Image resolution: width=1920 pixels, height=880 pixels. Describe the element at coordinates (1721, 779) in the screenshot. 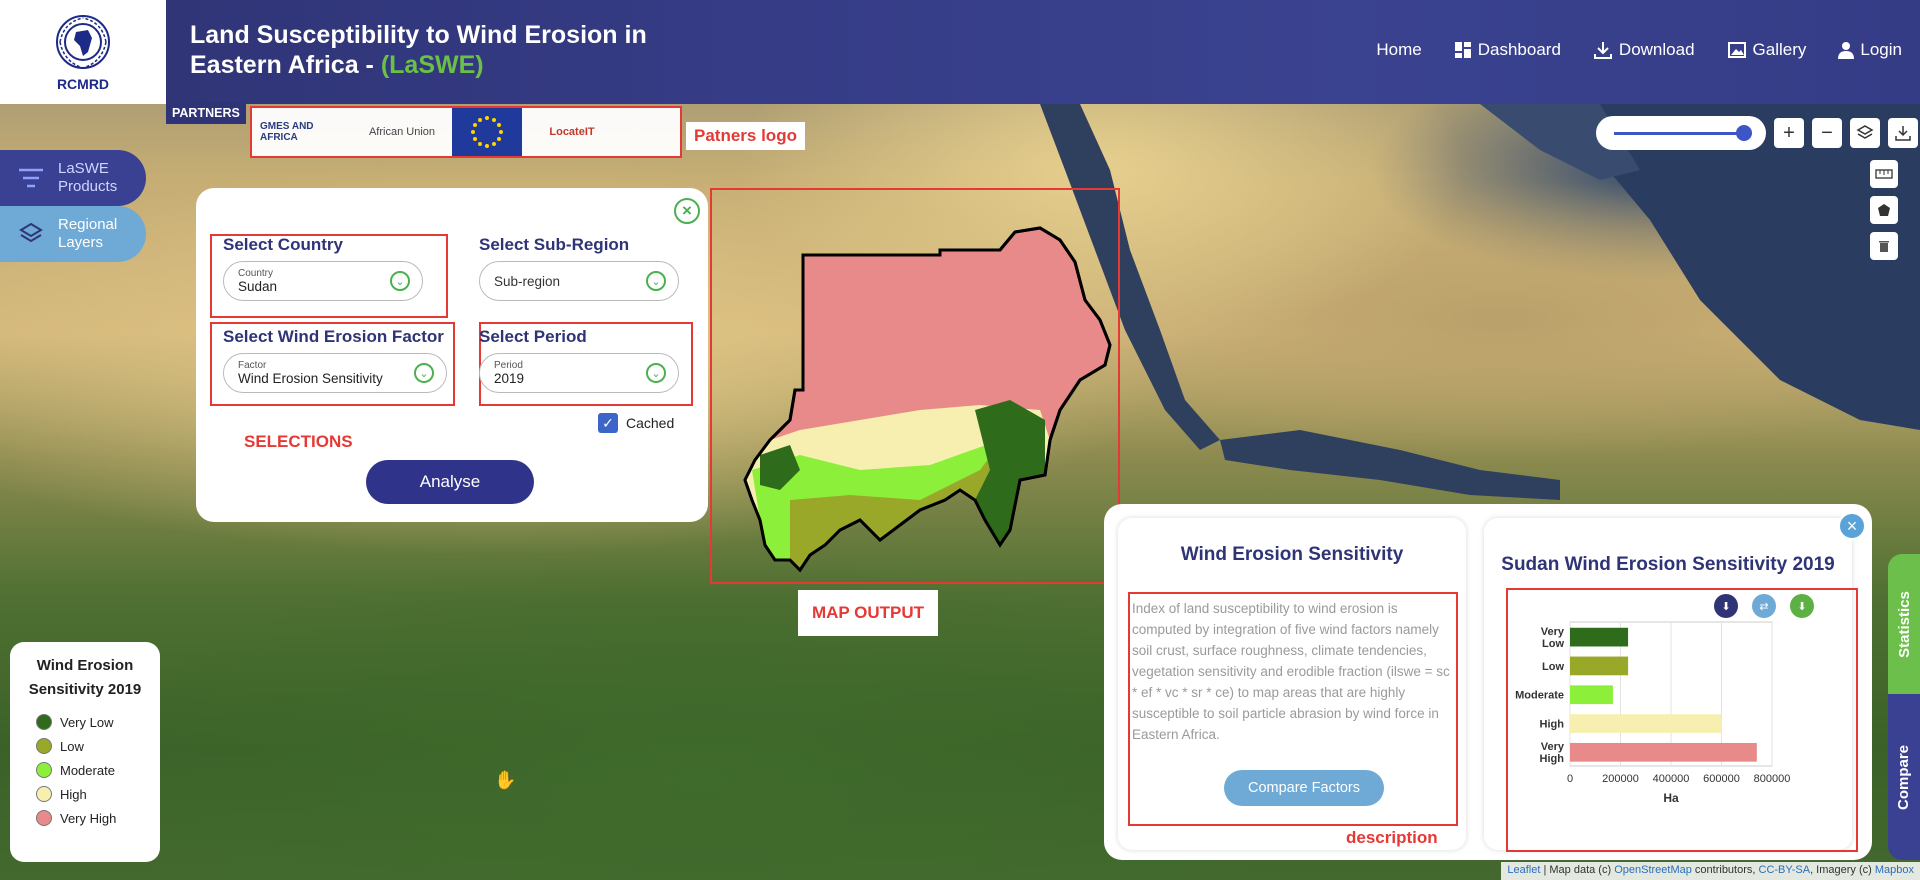

I see `x-tick-label: 600000` at that location.